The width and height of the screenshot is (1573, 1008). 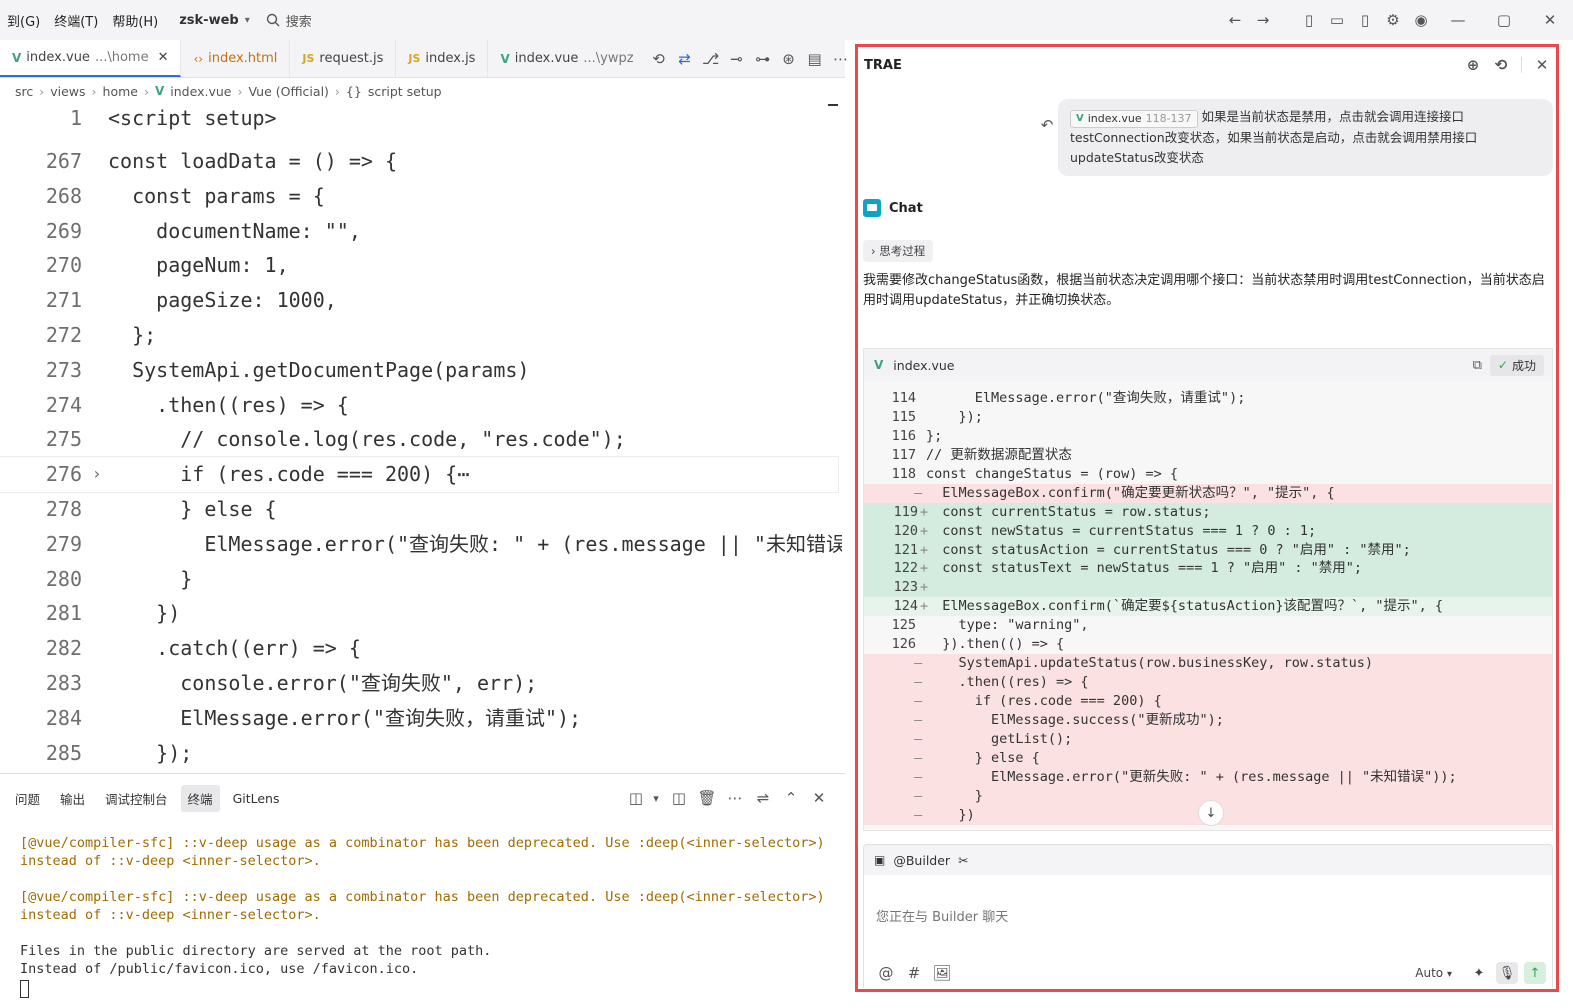 I want to click on new-chat-icon: ⊕, so click(x=1473, y=65).